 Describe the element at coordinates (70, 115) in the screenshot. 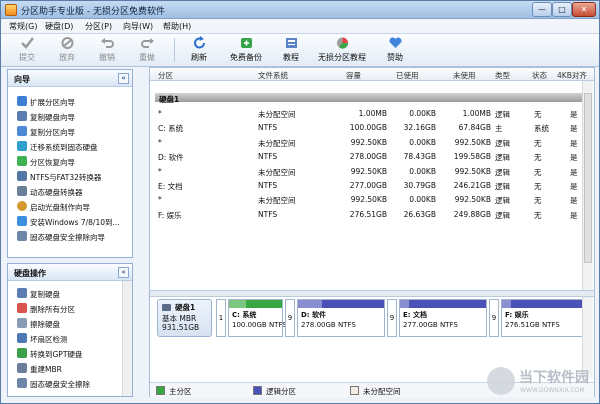

I see `wizard-item-copy-disk: 复制硬盘向导` at that location.